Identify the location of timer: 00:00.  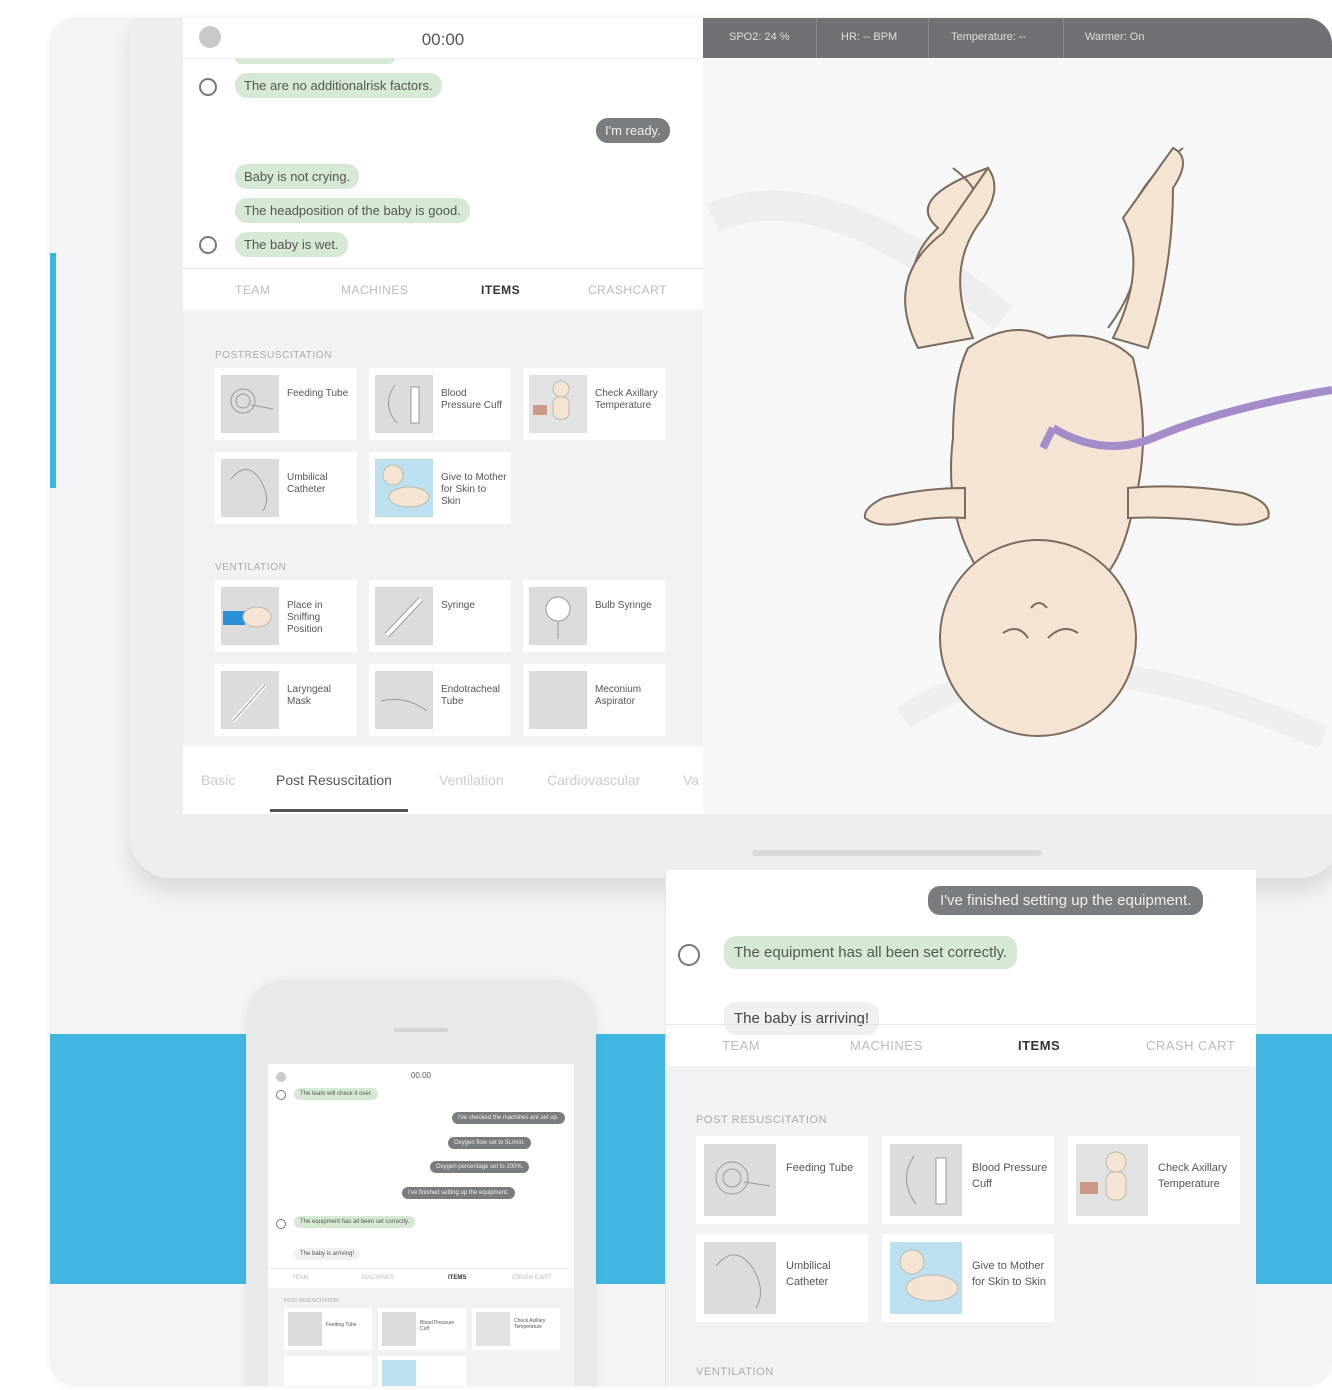
(443, 39).